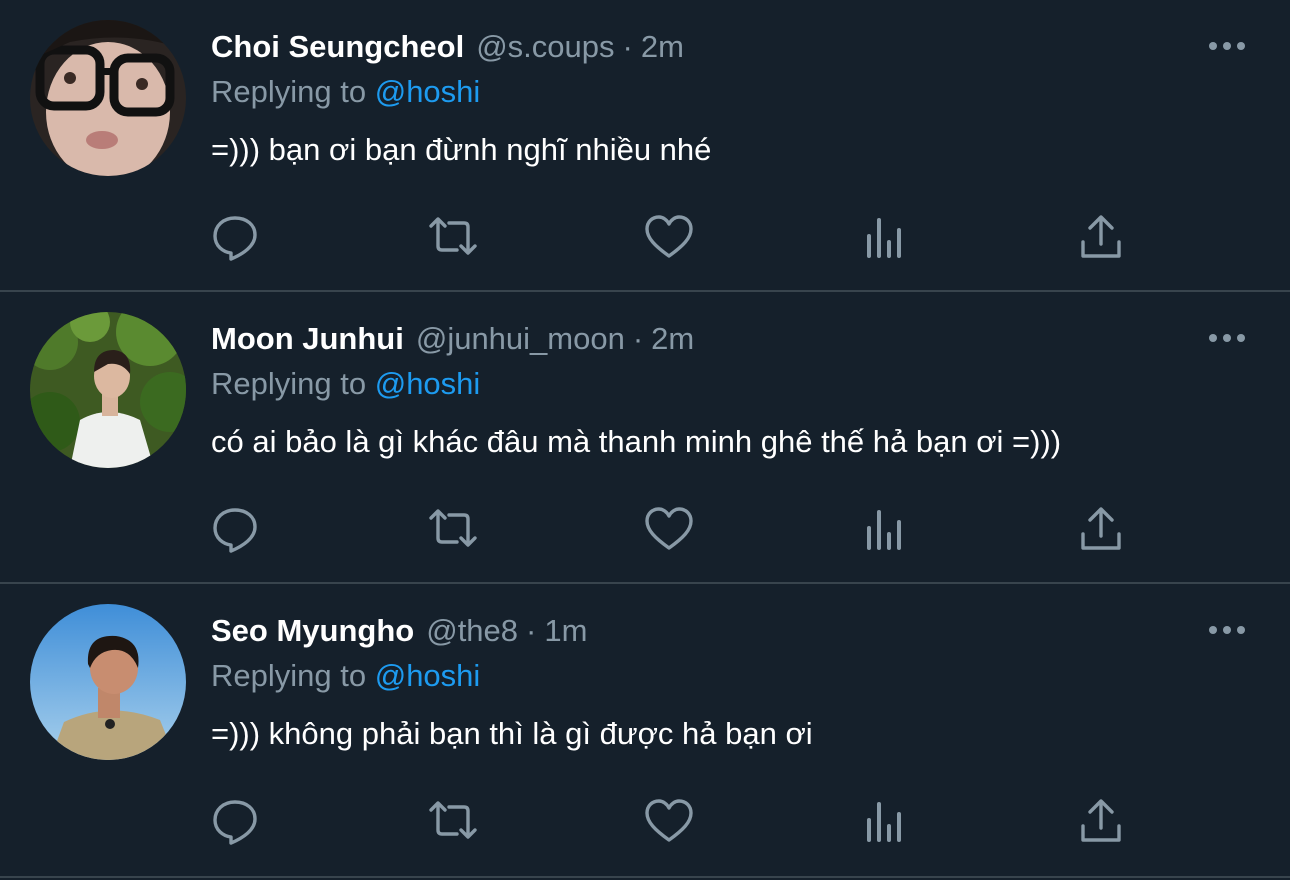 The image size is (1290, 880). What do you see at coordinates (461, 149) in the screenshot?
I see `tweet-text: =))) bạn ơi bạn đừnh nghĩ nhiều nhé` at bounding box center [461, 149].